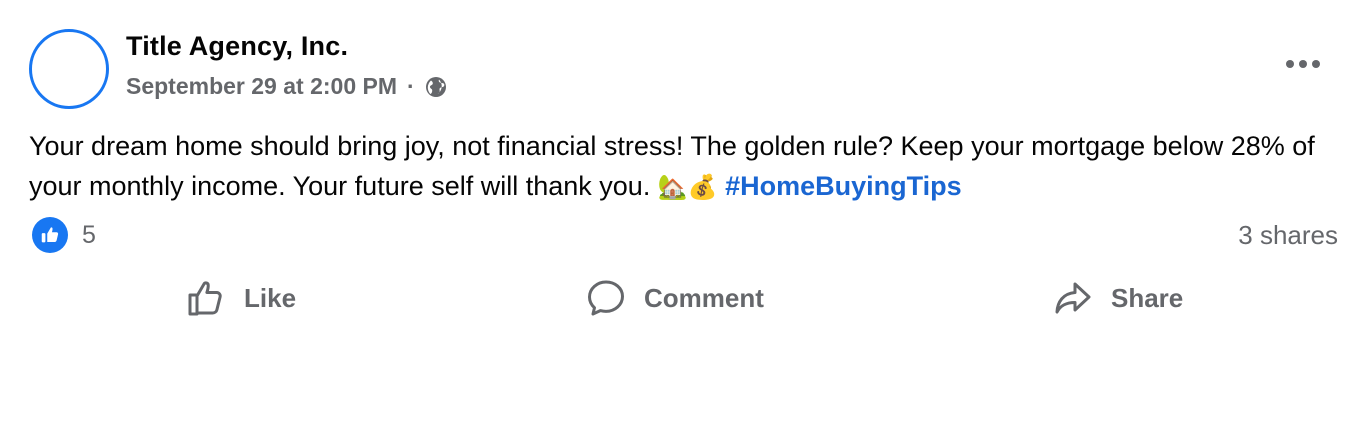  What do you see at coordinates (1288, 235) in the screenshot?
I see `shares-count: 3 shares` at bounding box center [1288, 235].